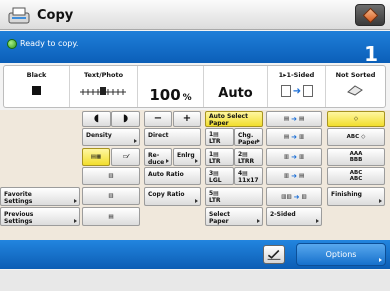 The image size is (390, 291). What do you see at coordinates (19, 15) in the screenshot?
I see `copy-icon` at bounding box center [19, 15].